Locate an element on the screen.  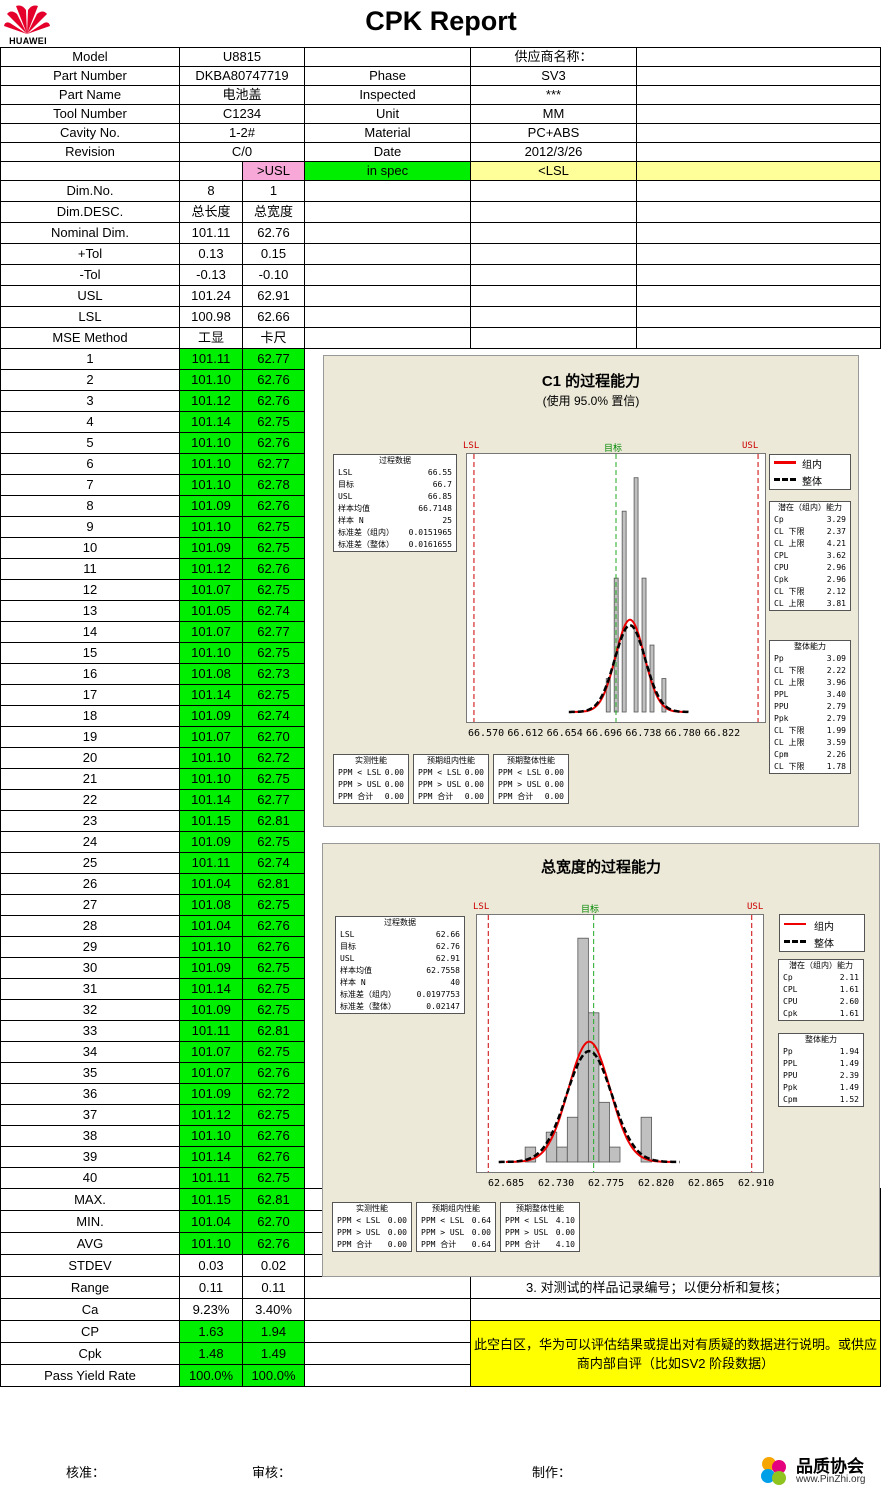
table-row: Range 0.11 0.11 3. 对测试的样品记录编号；以便分析和复核； is located at coordinates (440, 1287).